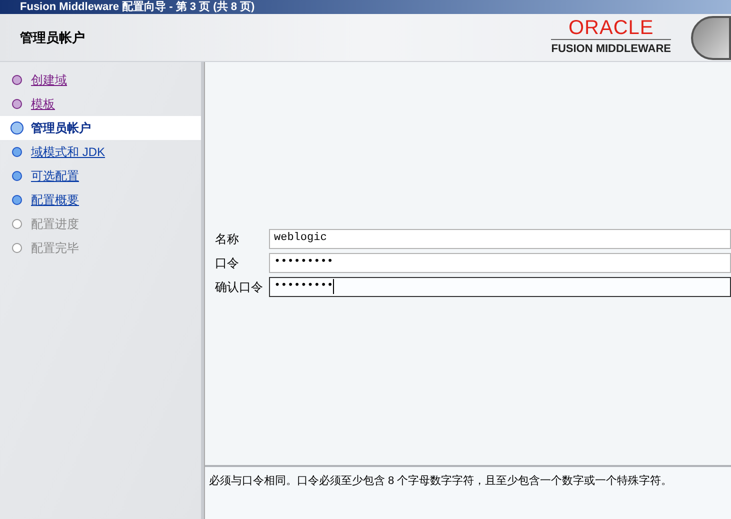 This screenshot has height=519, width=731. What do you see at coordinates (711, 38) in the screenshot?
I see `emblem-icon` at bounding box center [711, 38].